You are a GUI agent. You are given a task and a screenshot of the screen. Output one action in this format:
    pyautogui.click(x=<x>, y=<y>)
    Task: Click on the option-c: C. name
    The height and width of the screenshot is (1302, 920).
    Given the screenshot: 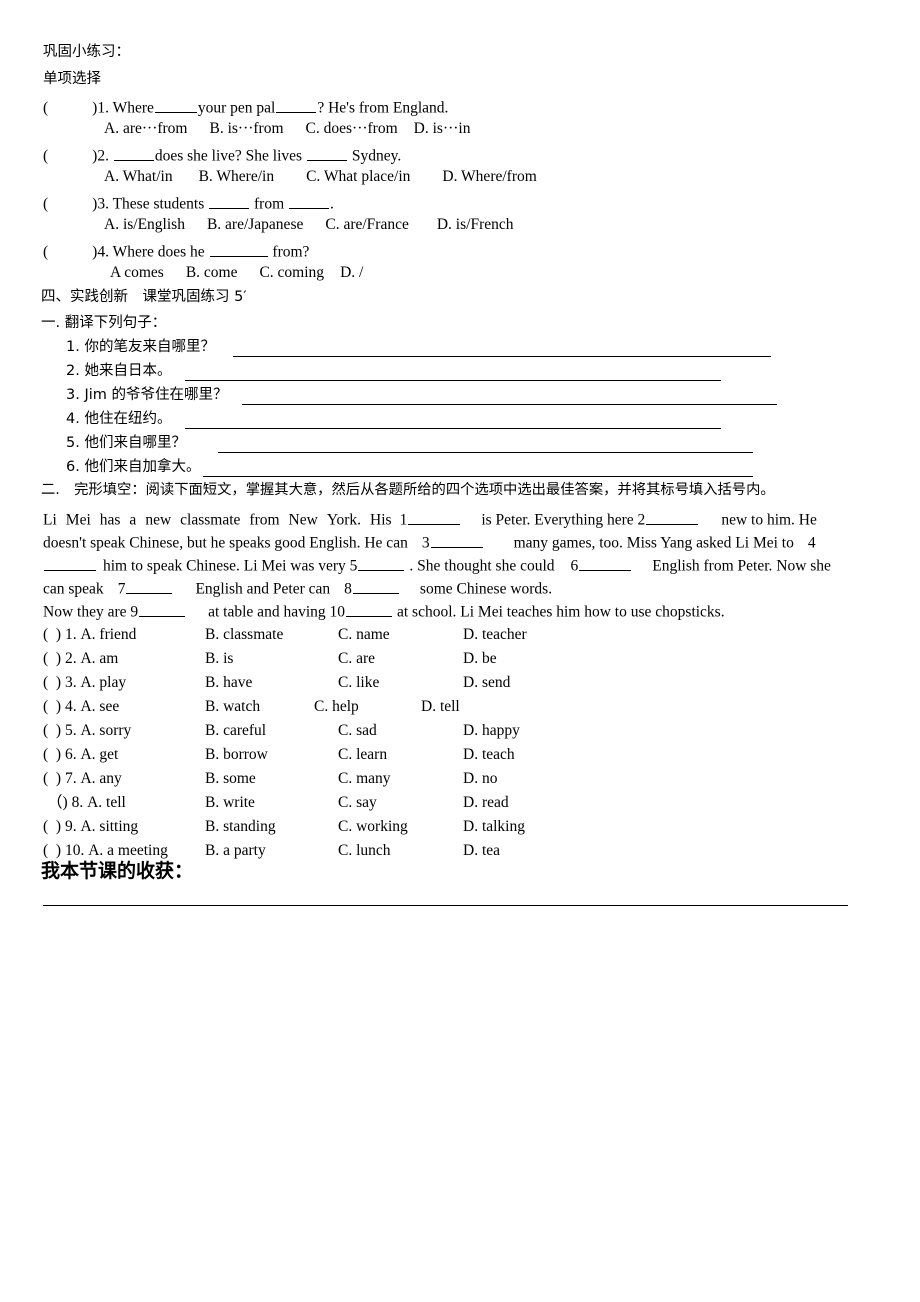 What is the action you would take?
    pyautogui.click(x=364, y=635)
    